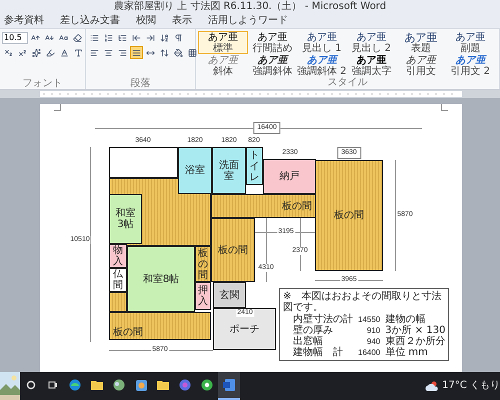 The height and width of the screenshot is (400, 500). What do you see at coordinates (349, 280) in the screenshot?
I see `dimension-line` at bounding box center [349, 280].